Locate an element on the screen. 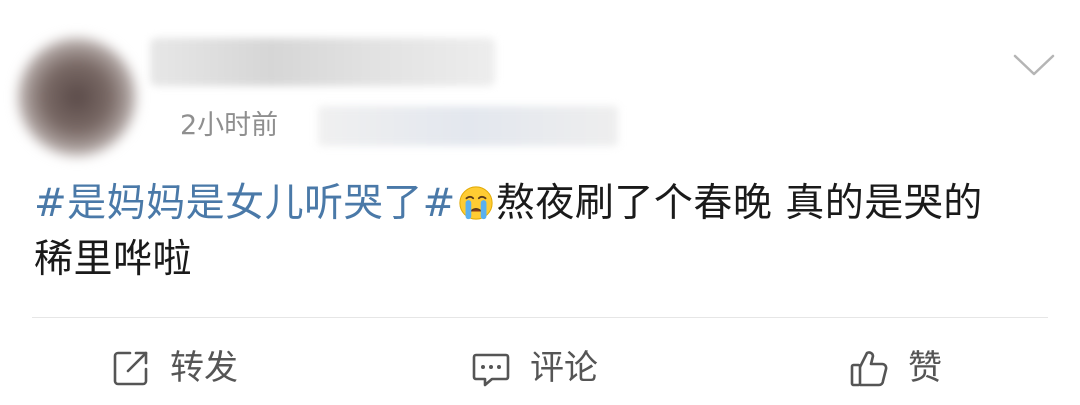 The image size is (1080, 405). username-redacted is located at coordinates (322, 62).